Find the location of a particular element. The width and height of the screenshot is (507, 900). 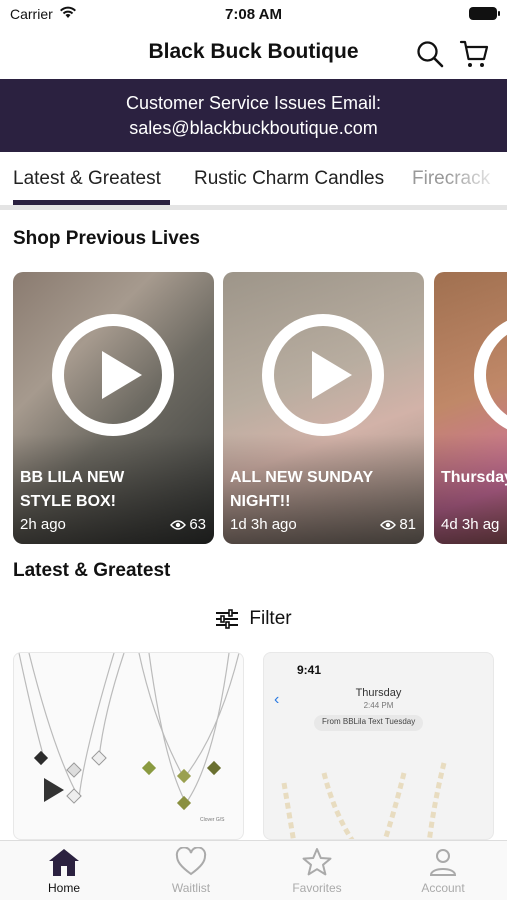

live-card: BB LILA NEW STYLE BOX! 2h ago 63 is located at coordinates (113, 408).